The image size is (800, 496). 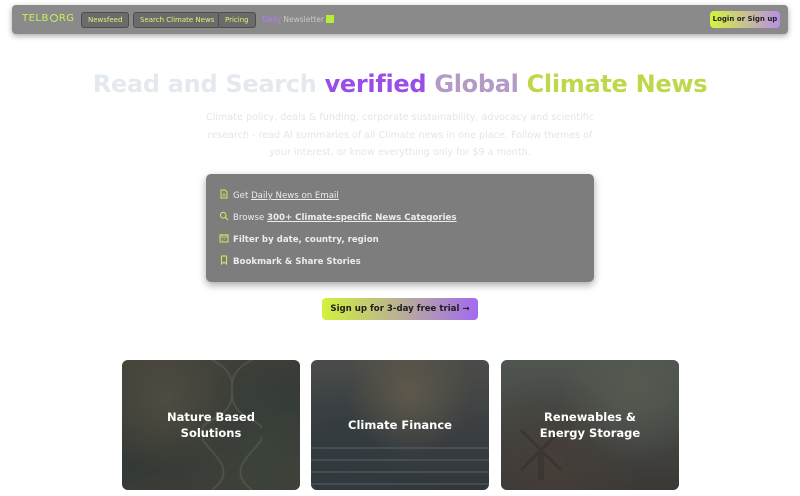 What do you see at coordinates (306, 240) in the screenshot?
I see `feature-3-text: Filter by date, country, region` at bounding box center [306, 240].